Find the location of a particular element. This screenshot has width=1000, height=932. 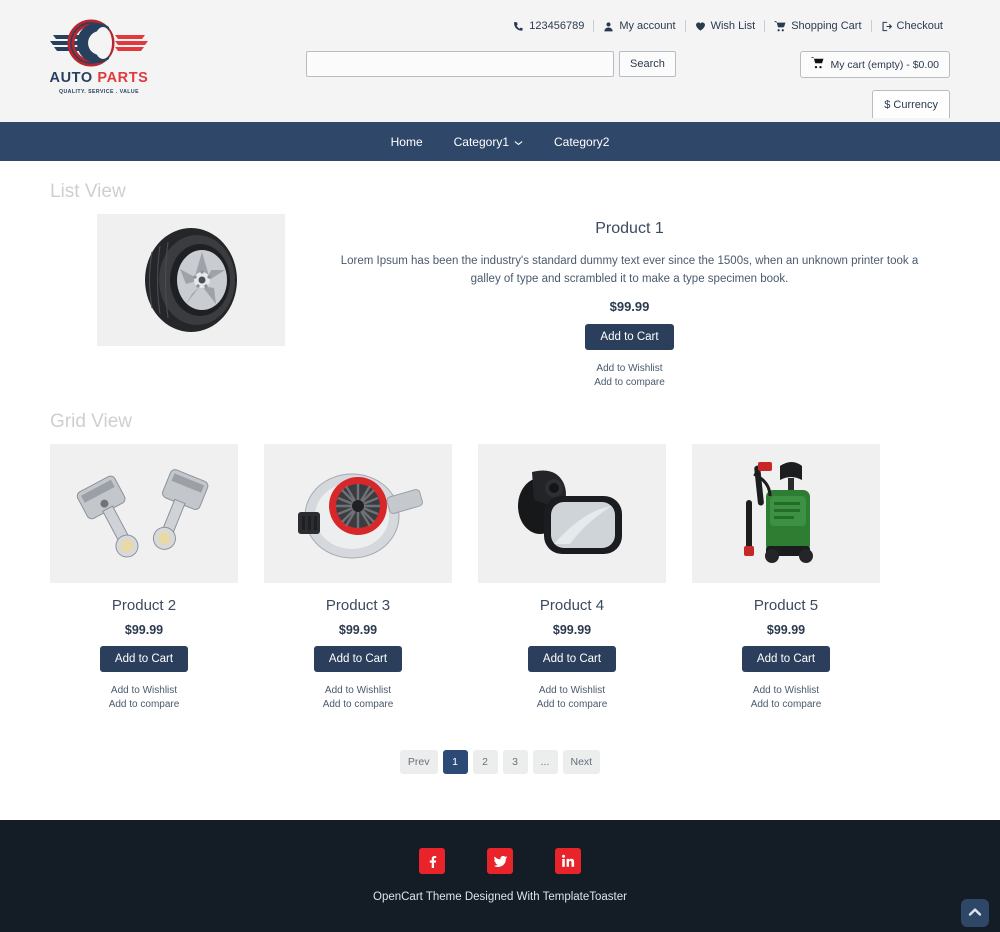

pagination-page-1-button: 1 is located at coordinates (455, 761).